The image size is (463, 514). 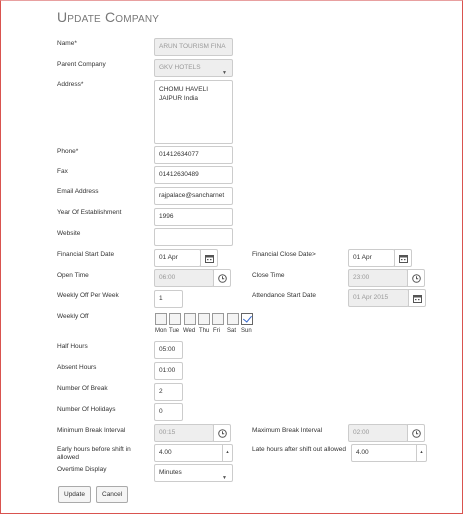 What do you see at coordinates (193, 175) in the screenshot?
I see `fax-field: 01412630489` at bounding box center [193, 175].